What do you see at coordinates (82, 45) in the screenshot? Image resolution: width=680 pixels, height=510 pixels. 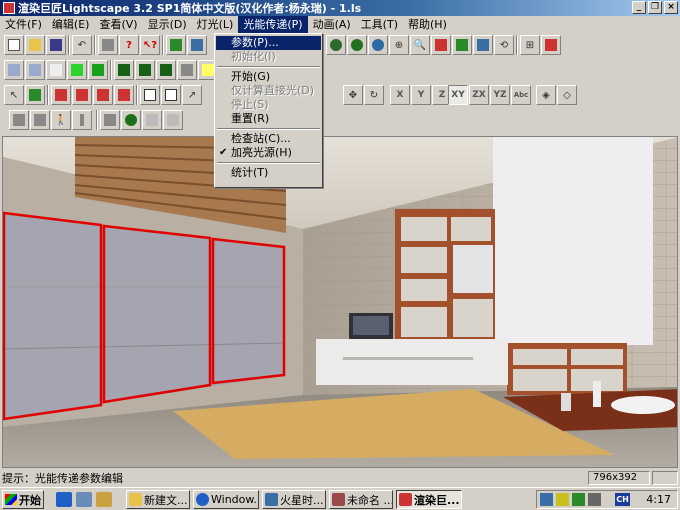 I see `undo-button: ↶` at bounding box center [82, 45].